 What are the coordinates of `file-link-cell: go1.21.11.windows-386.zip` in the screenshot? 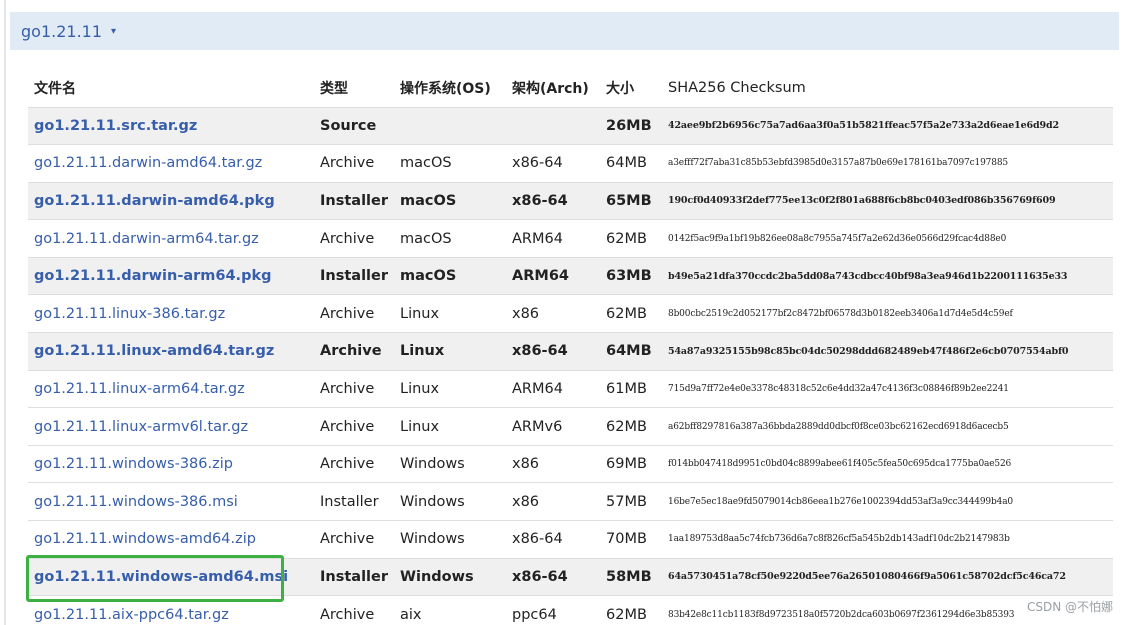 It's located at (171, 464).